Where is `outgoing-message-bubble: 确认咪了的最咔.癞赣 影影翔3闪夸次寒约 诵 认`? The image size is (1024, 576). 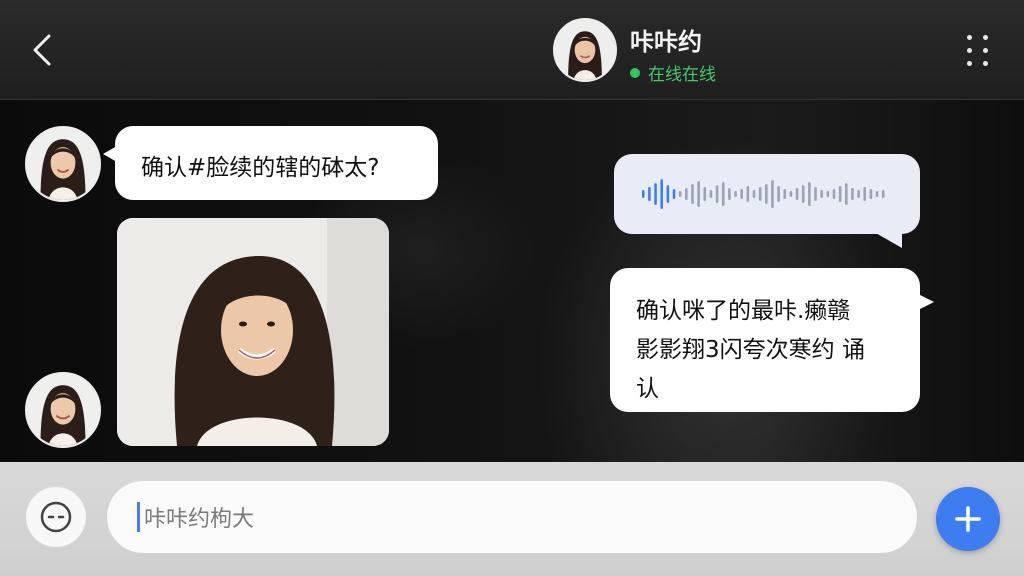
outgoing-message-bubble: 确认咪了的最咔.癞赣 影影翔3闪夸次寒约 诵 认 is located at coordinates (772, 340).